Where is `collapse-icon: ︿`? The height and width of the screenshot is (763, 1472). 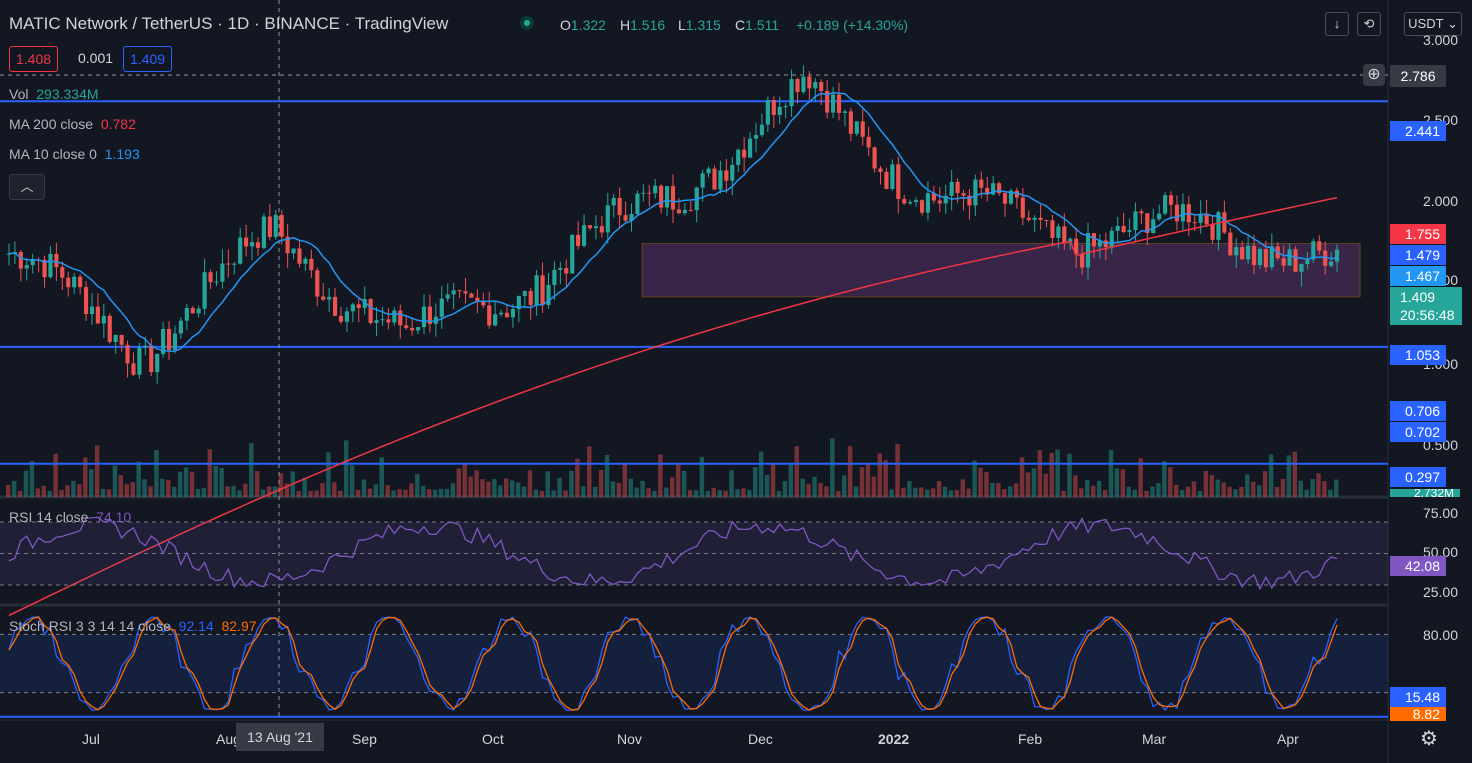
collapse-icon: ︿ is located at coordinates (27, 187).